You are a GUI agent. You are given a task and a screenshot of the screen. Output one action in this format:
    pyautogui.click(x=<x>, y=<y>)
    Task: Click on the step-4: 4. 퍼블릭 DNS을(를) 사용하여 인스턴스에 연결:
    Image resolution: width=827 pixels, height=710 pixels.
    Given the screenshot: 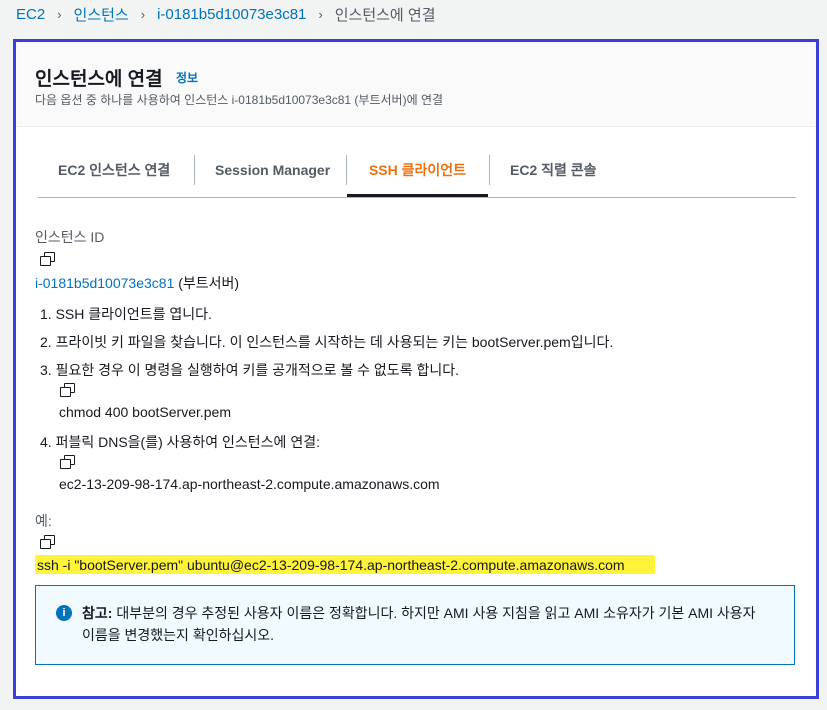 What is the action you would take?
    pyautogui.click(x=180, y=442)
    